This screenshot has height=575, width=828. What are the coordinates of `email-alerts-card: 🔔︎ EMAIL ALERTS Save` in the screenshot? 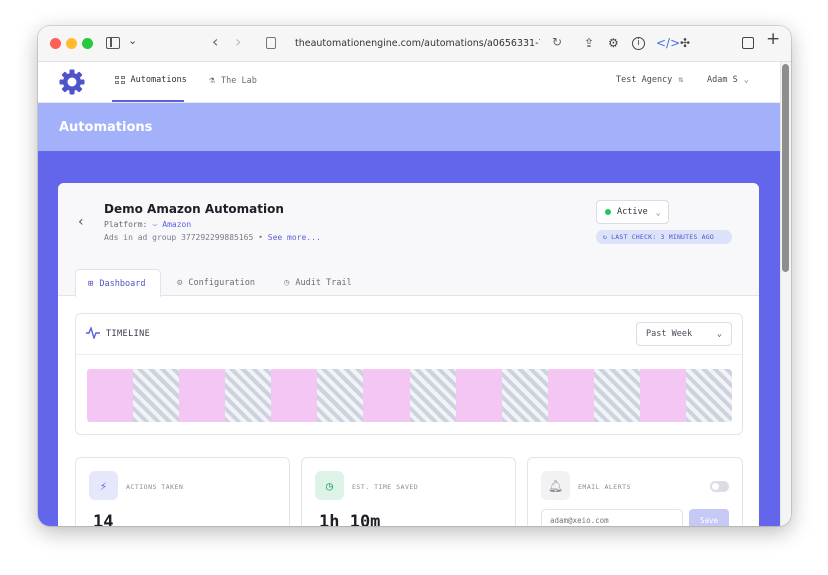 It's located at (635, 491).